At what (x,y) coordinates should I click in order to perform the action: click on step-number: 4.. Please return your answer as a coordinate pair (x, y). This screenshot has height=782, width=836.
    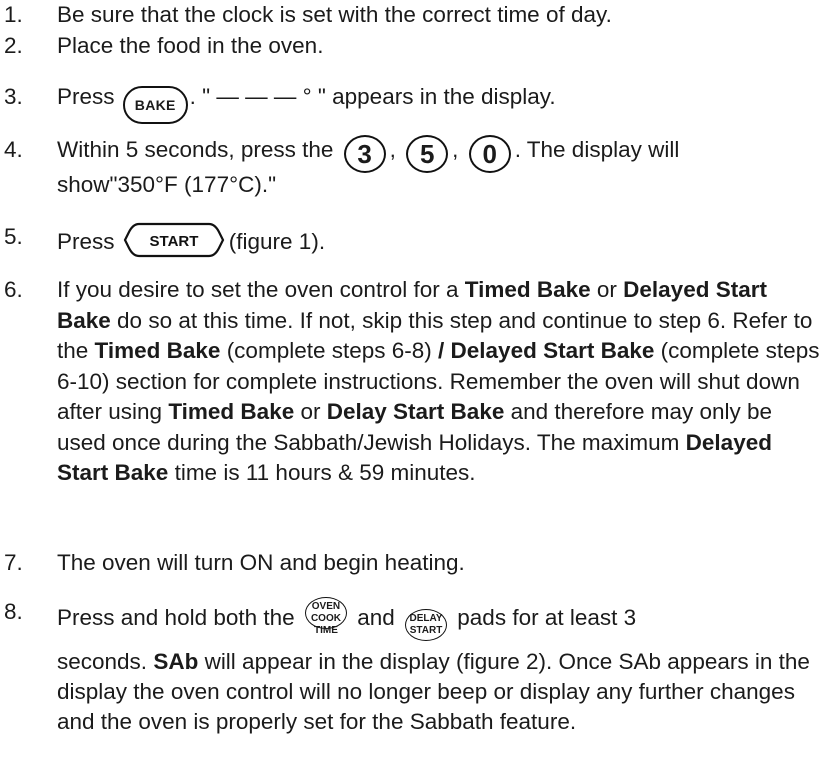
    Looking at the image, I should click on (13, 149).